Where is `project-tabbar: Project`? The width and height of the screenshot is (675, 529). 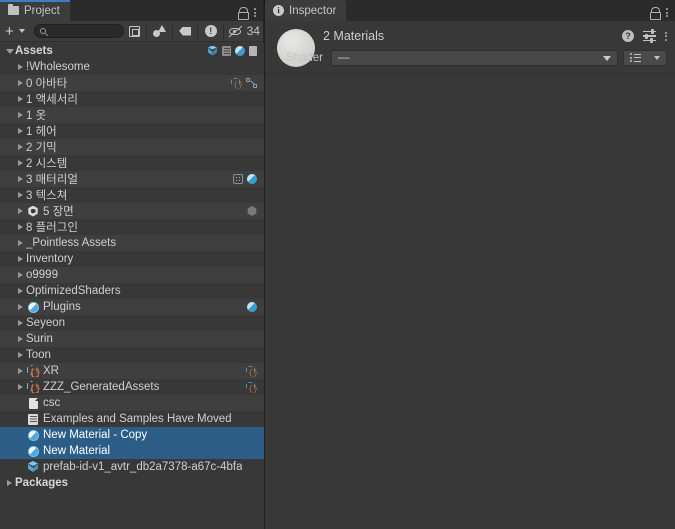
project-tabbar: Project is located at coordinates (131, 10).